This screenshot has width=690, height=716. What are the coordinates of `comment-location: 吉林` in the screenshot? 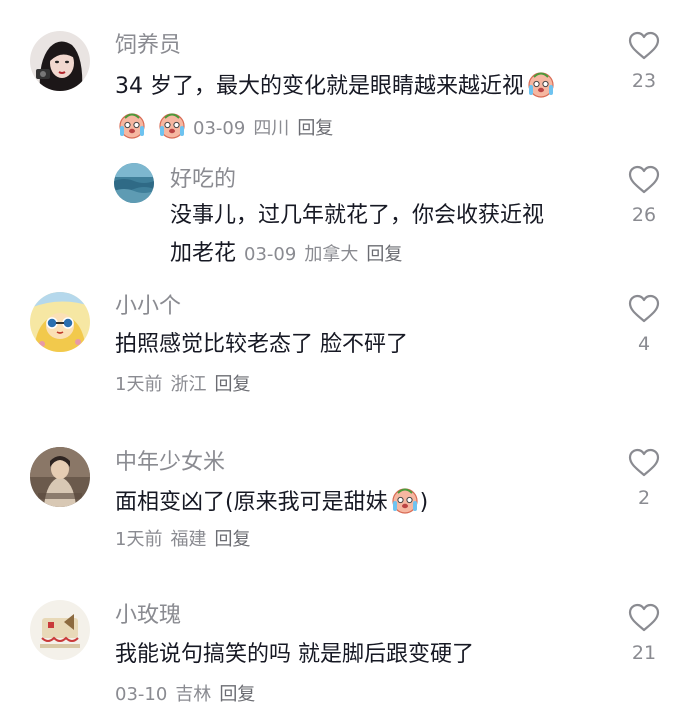 It's located at (193, 694).